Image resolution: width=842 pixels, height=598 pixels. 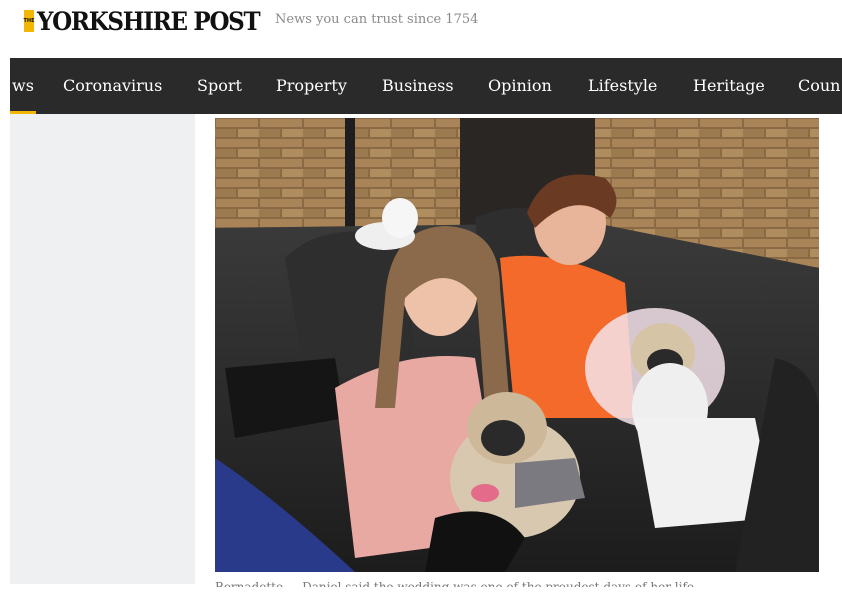 I want to click on nav-item-lifestyle: Lifestyle, so click(x=622, y=86).